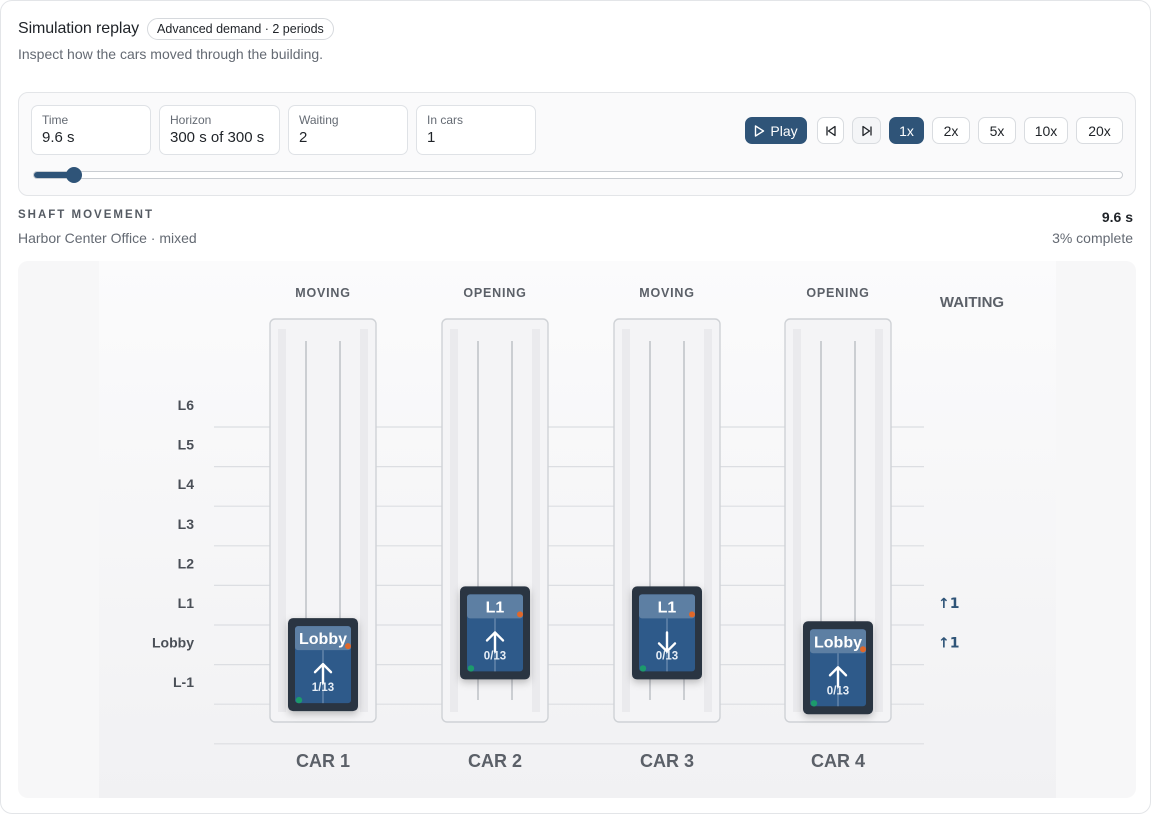 Image resolution: width=1152 pixels, height=815 pixels. What do you see at coordinates (838, 761) in the screenshot?
I see `car-name-label: CAR 4` at bounding box center [838, 761].